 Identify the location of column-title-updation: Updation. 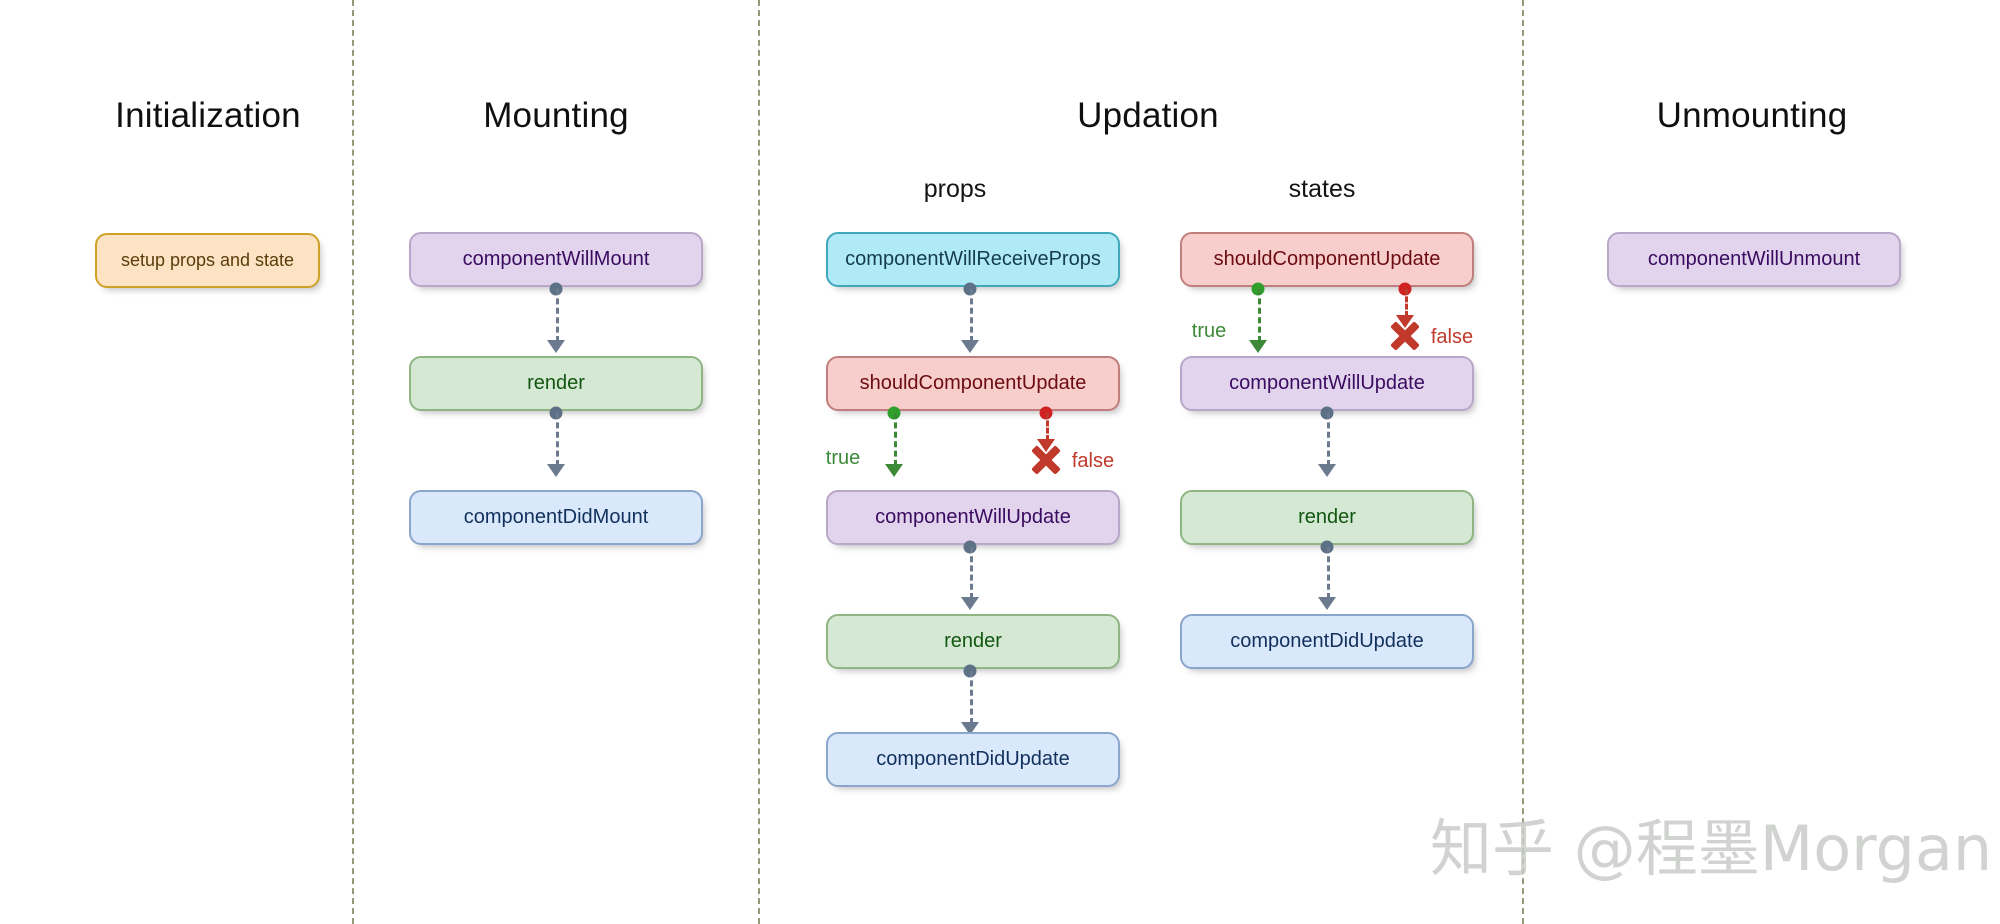
(1148, 115).